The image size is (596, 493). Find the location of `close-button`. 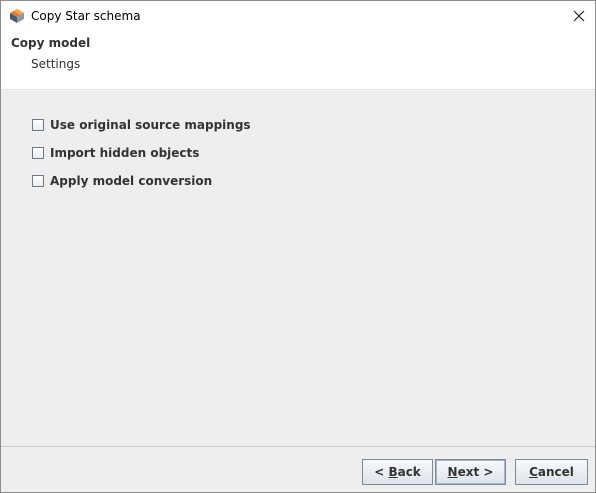

close-button is located at coordinates (579, 16).